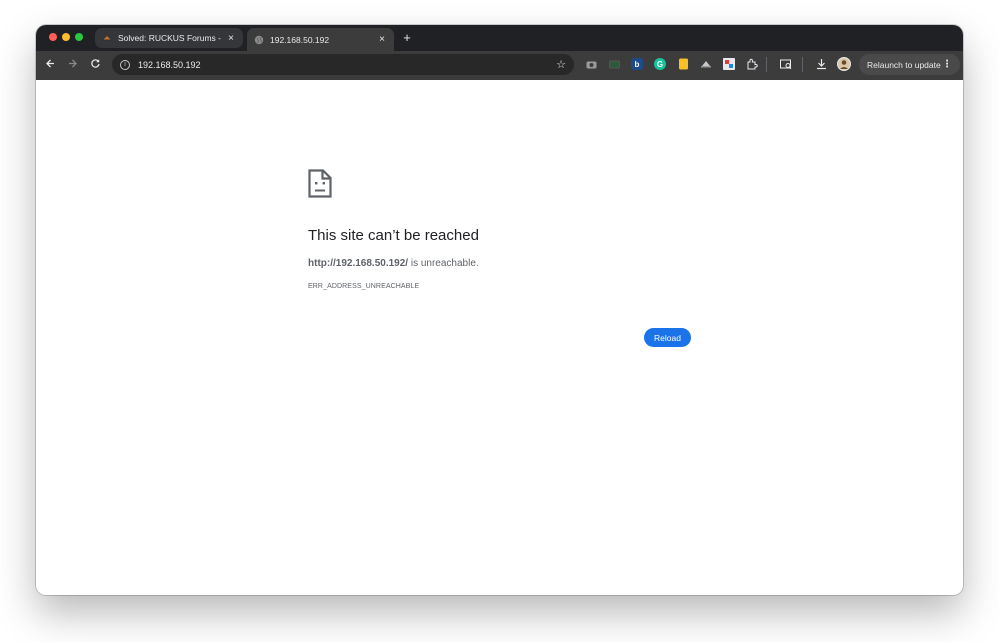 The image size is (999, 642). What do you see at coordinates (259, 40) in the screenshot?
I see `globe-icon` at bounding box center [259, 40].